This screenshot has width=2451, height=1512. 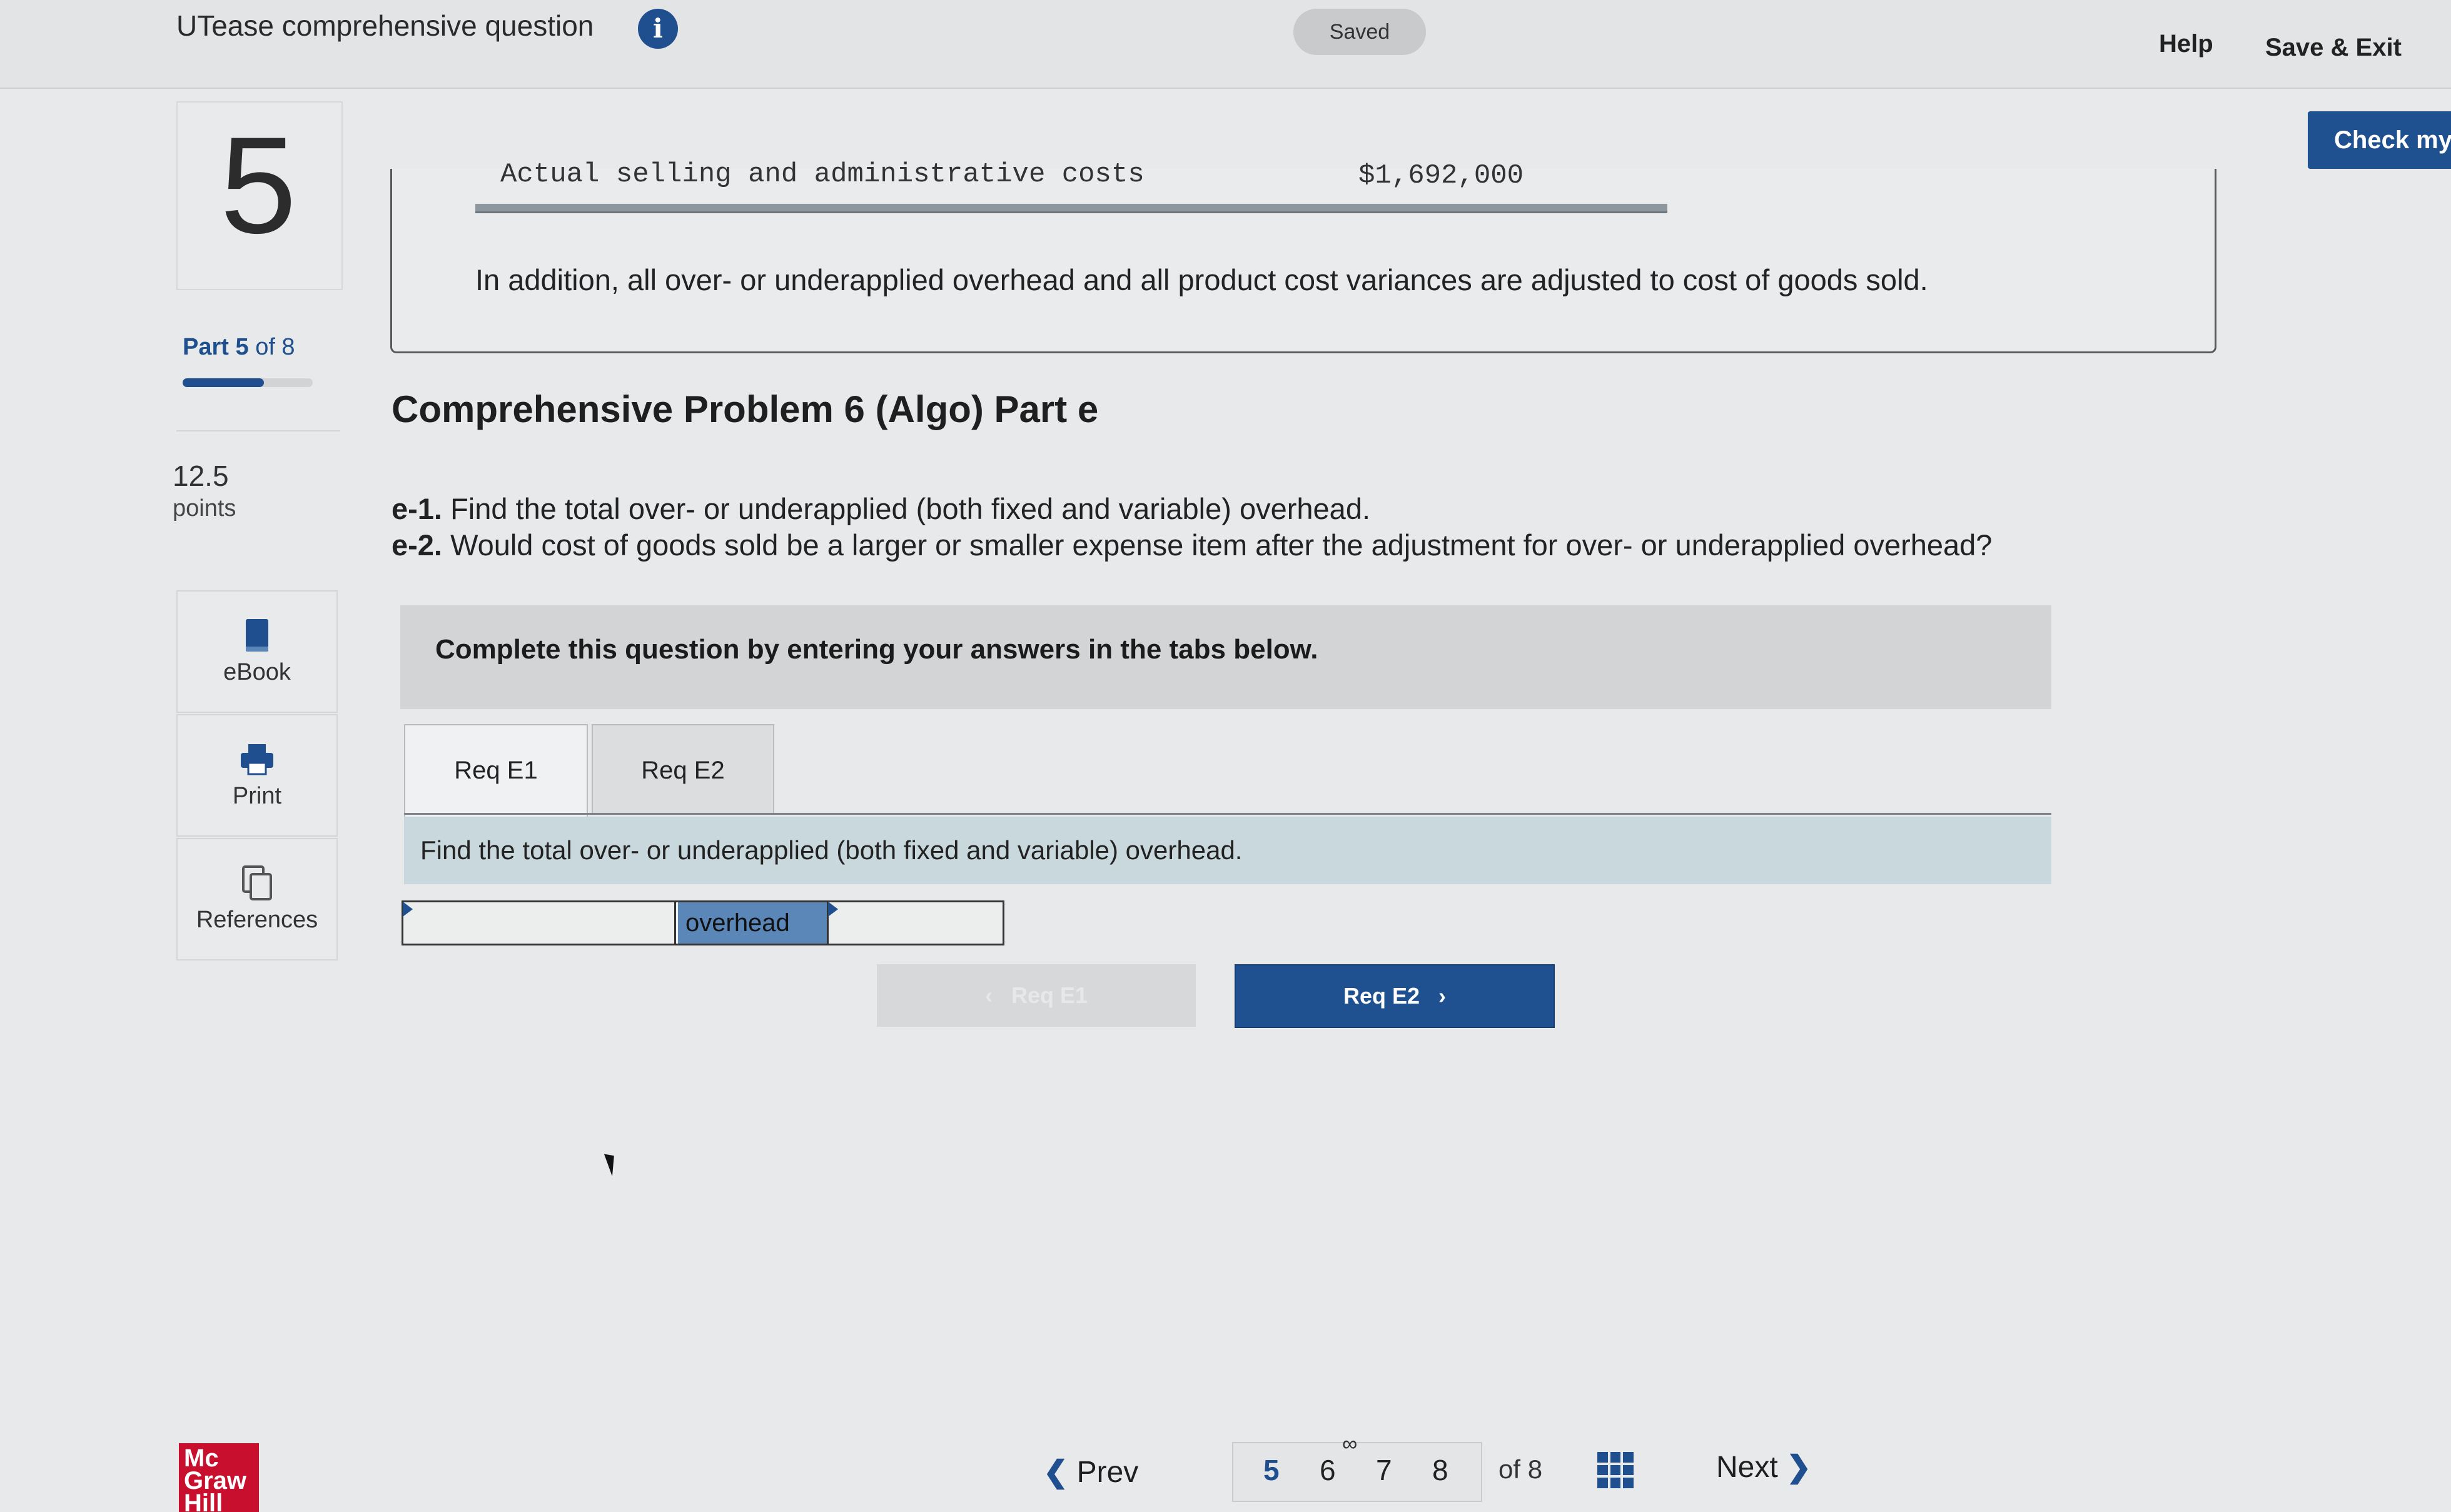 What do you see at coordinates (1056, 1473) in the screenshot?
I see `chevron-left-icon: ❮` at bounding box center [1056, 1473].